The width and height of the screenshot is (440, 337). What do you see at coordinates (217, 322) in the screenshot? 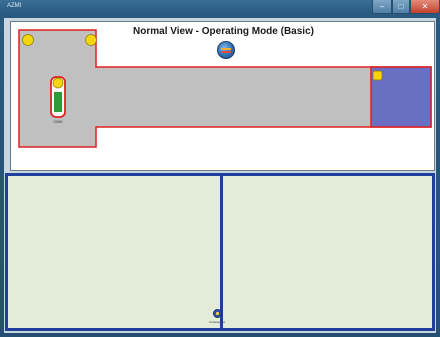
I see `sensor-label: Unassigned` at bounding box center [217, 322].